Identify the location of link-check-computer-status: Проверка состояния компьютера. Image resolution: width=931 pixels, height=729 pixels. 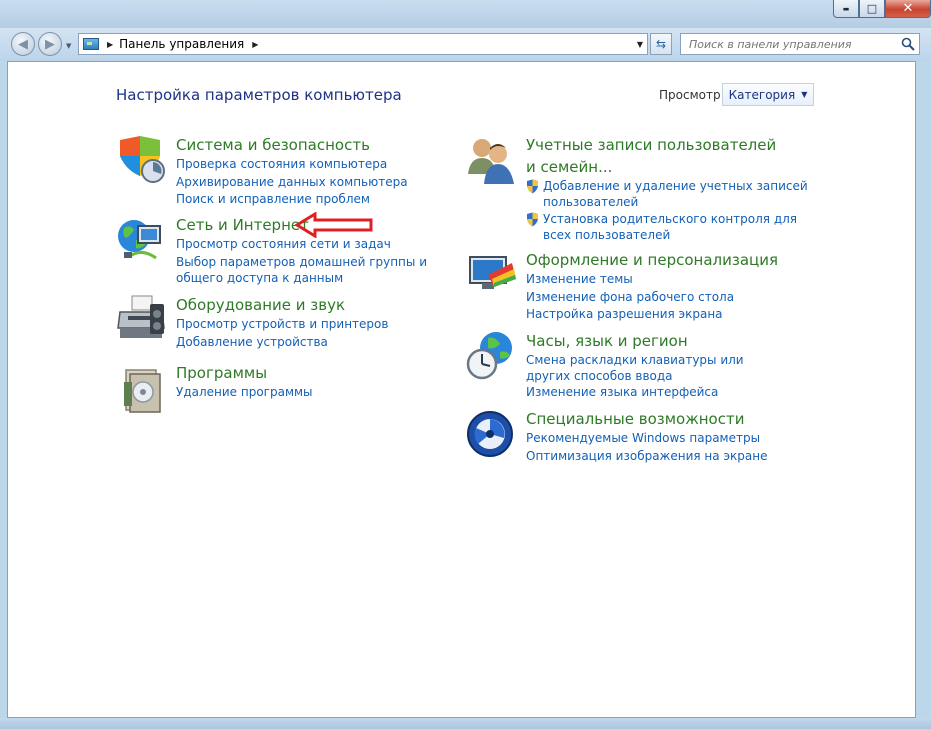
(292, 165).